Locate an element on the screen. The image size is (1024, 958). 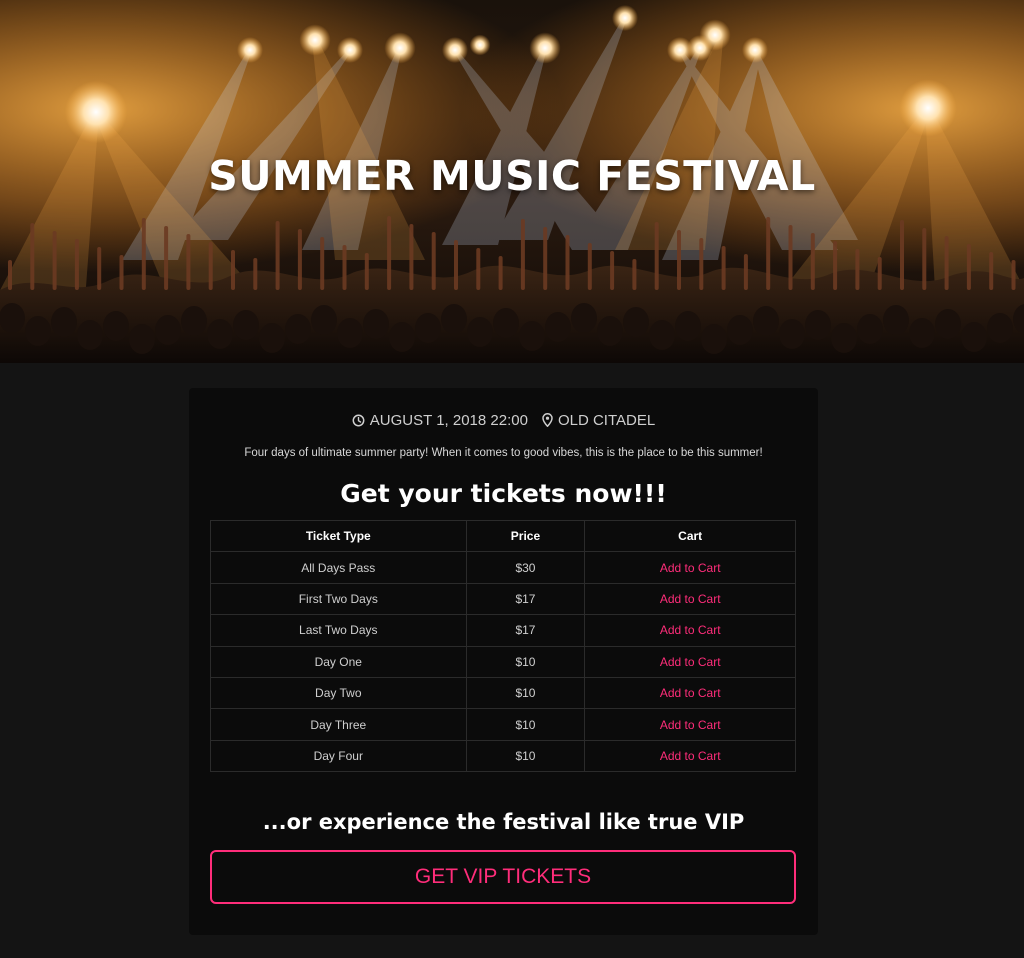
event-venue: OLD CITADEL is located at coordinates (598, 420).